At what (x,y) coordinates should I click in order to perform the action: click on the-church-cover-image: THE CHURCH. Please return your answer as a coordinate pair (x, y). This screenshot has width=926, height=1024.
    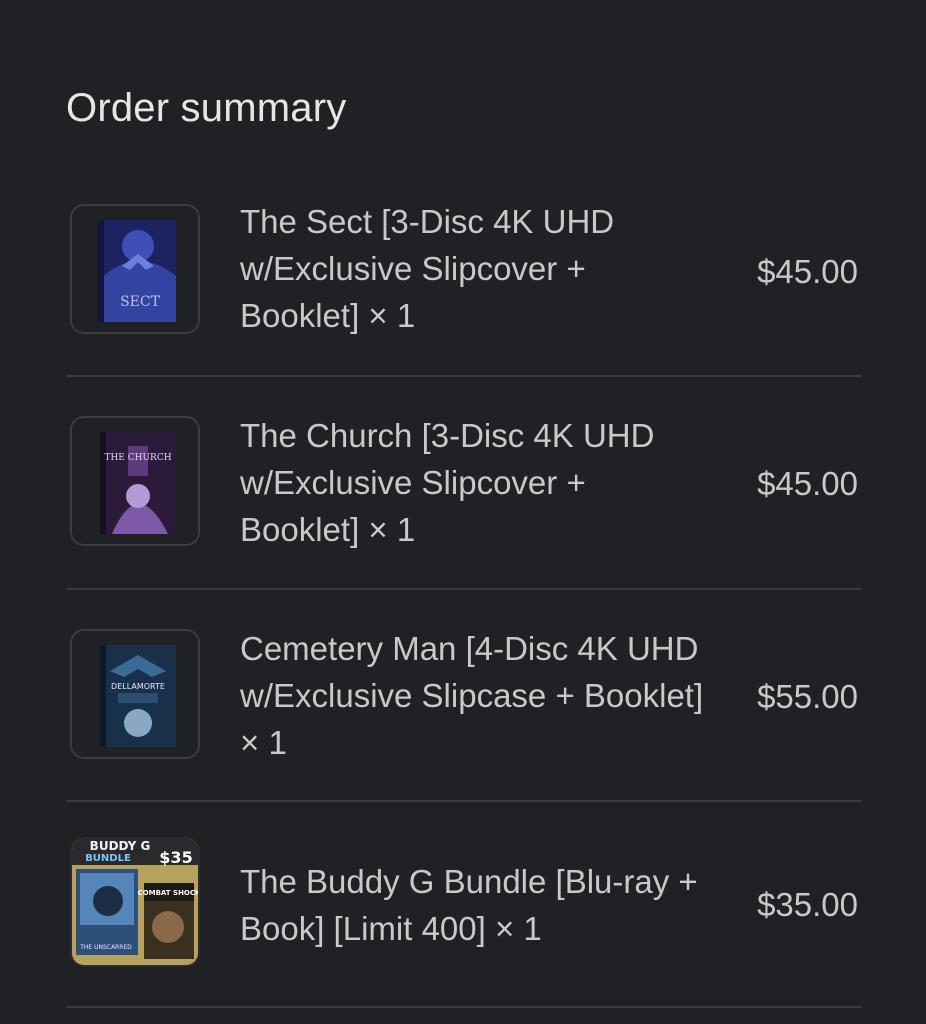
    Looking at the image, I should click on (135, 481).